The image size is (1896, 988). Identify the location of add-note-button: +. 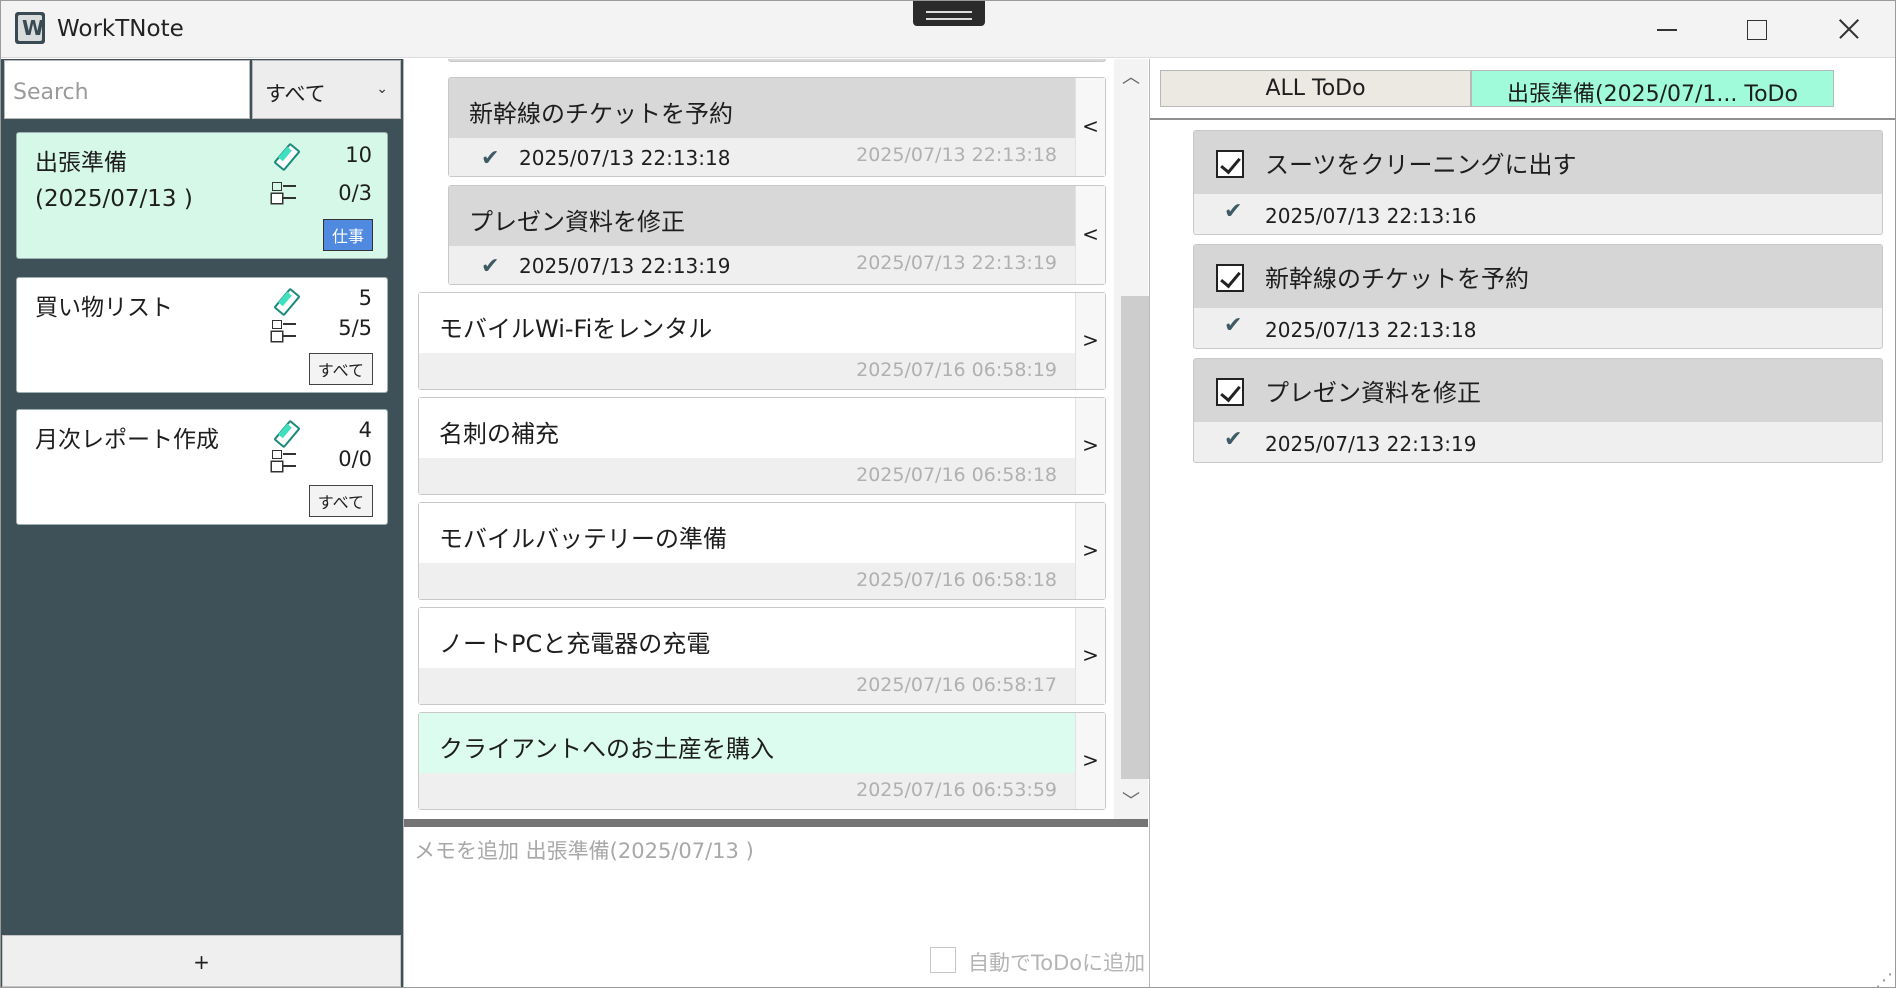
(201, 961).